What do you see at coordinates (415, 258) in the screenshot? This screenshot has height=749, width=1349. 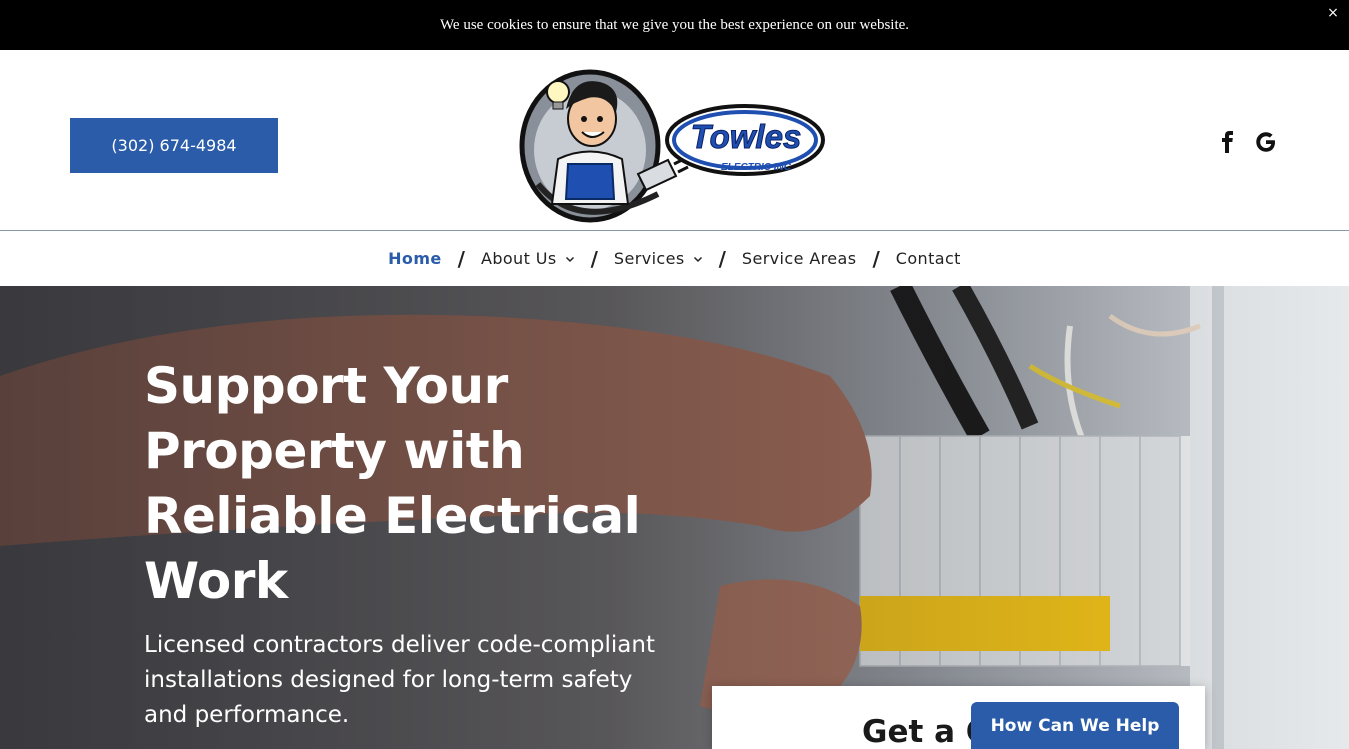 I see `nav-item-home: Home` at bounding box center [415, 258].